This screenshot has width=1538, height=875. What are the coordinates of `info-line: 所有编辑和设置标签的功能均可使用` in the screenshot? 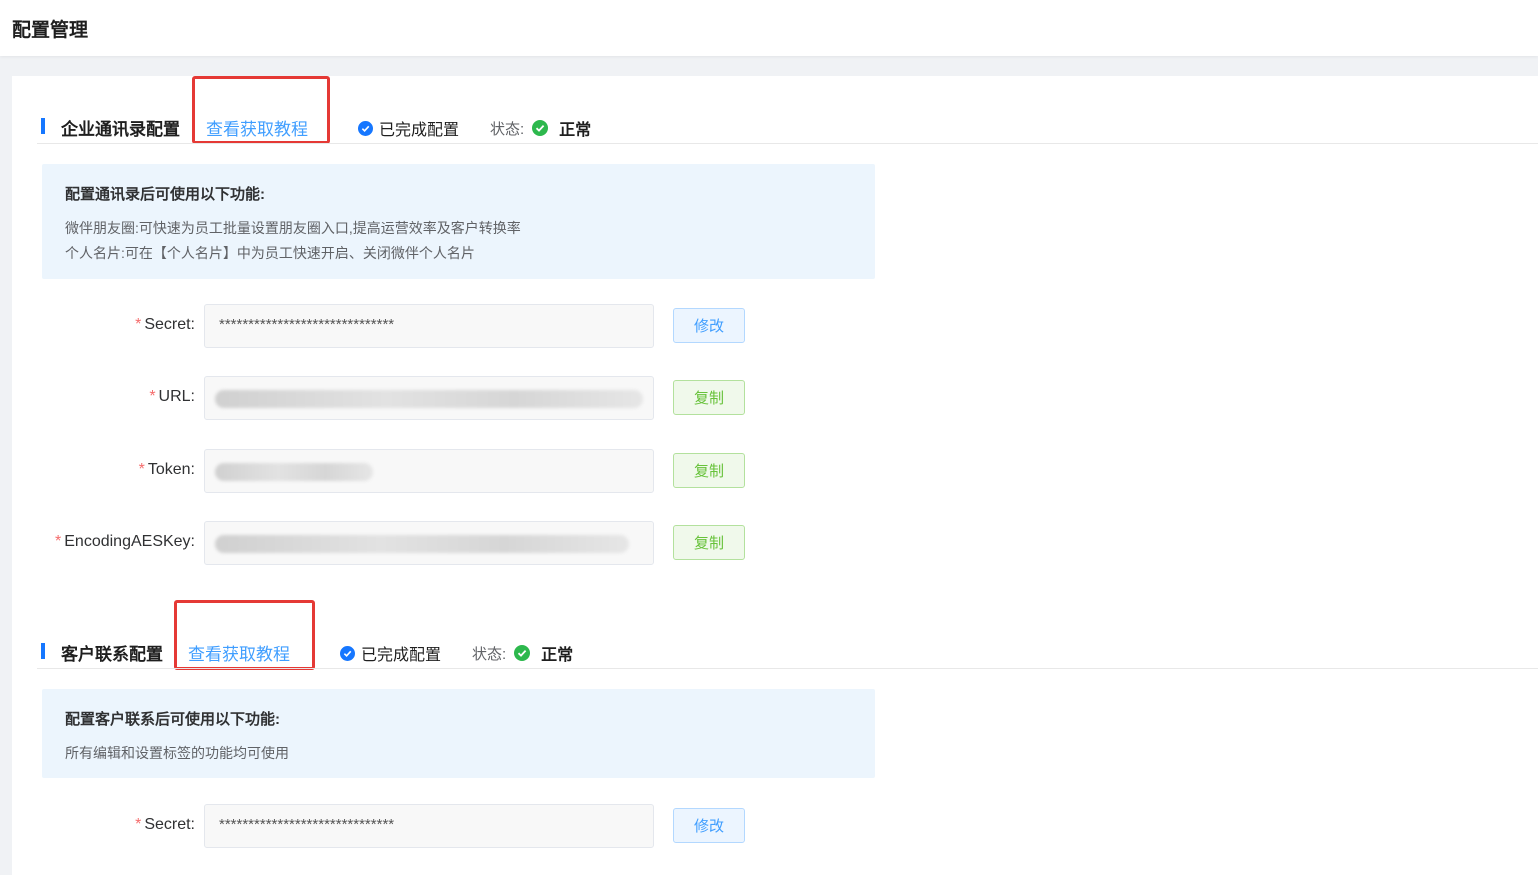 It's located at (177, 753).